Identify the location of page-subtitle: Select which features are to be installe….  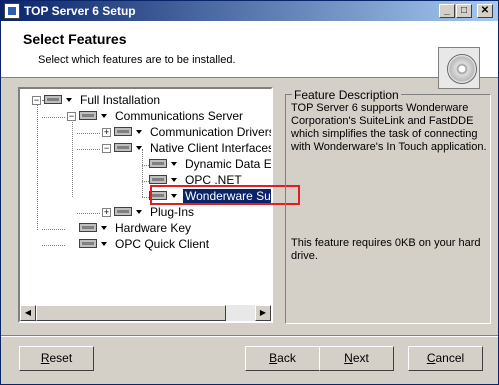
(137, 60).